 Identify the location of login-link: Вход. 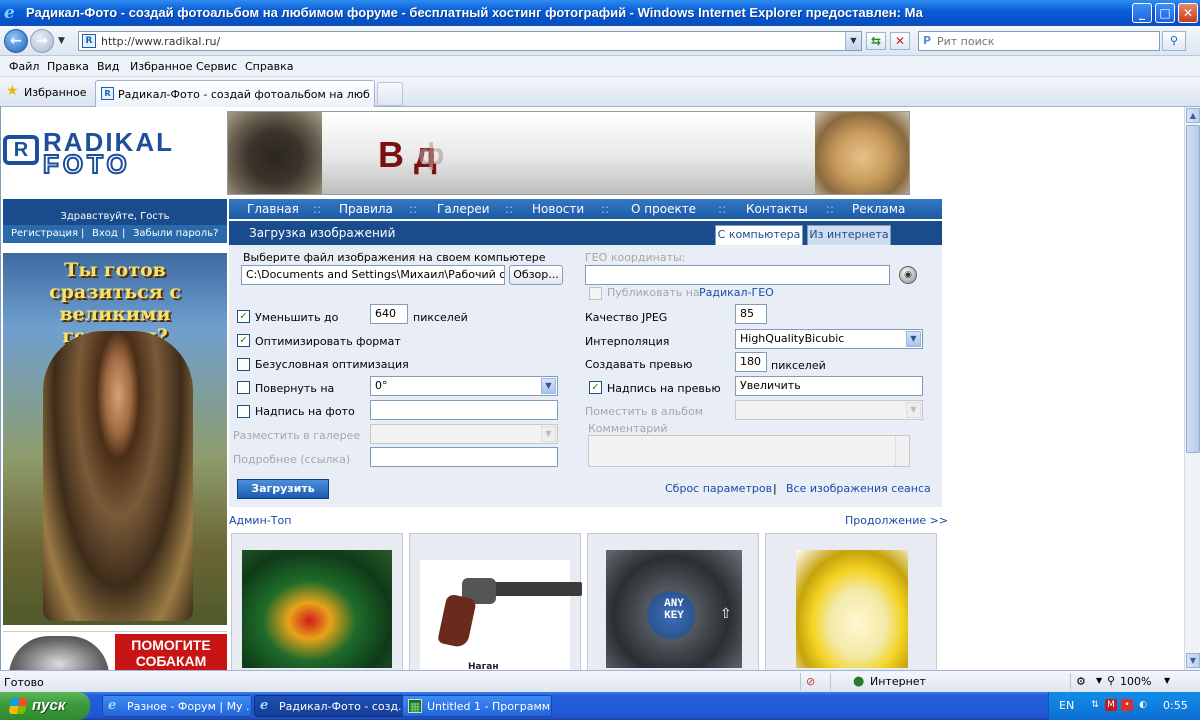
(105, 233).